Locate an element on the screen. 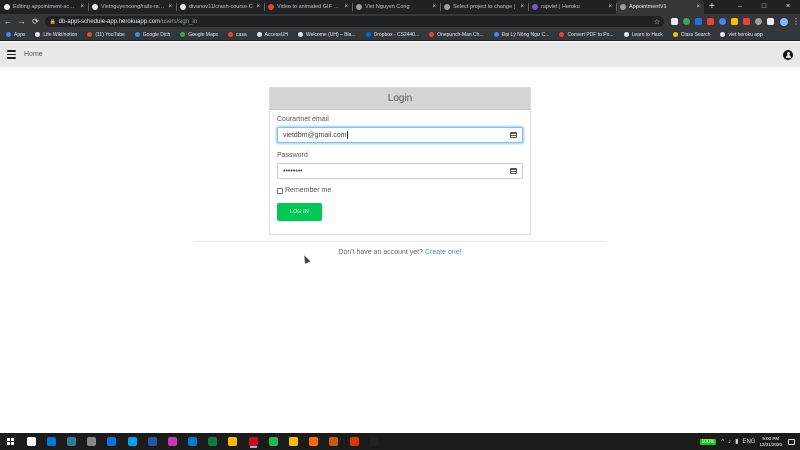  remember-me-checkbox is located at coordinates (280, 190).